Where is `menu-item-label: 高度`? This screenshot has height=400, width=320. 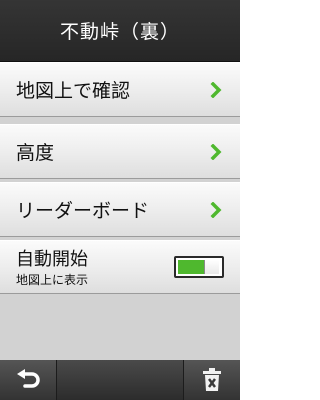 menu-item-label: 高度 is located at coordinates (35, 153).